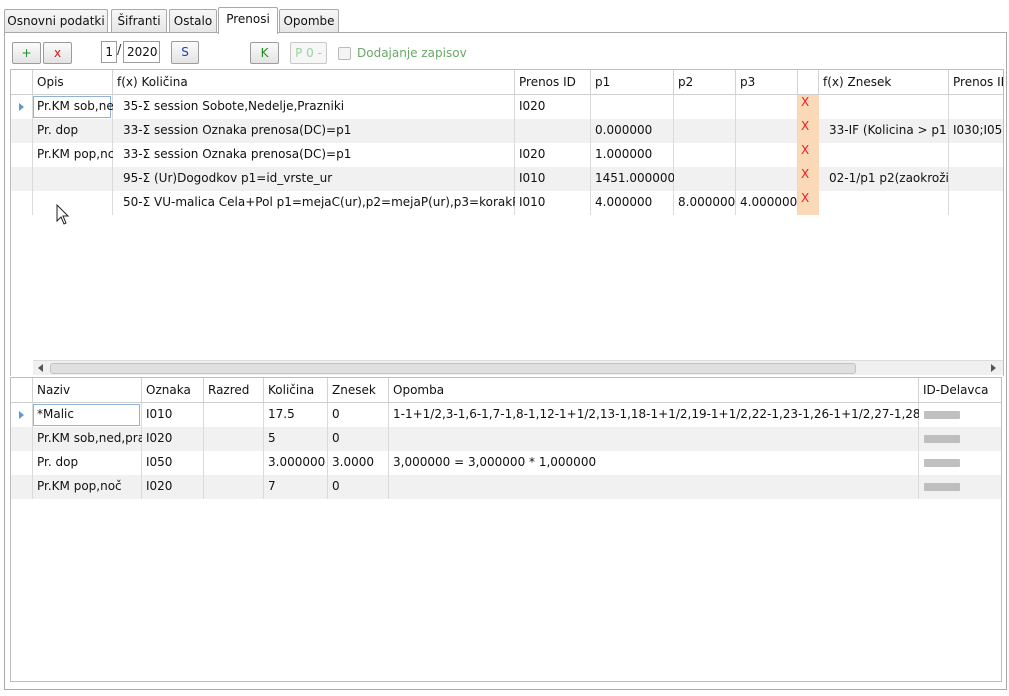  I want to click on cell-kolicina: 3.000000, so click(296, 462).